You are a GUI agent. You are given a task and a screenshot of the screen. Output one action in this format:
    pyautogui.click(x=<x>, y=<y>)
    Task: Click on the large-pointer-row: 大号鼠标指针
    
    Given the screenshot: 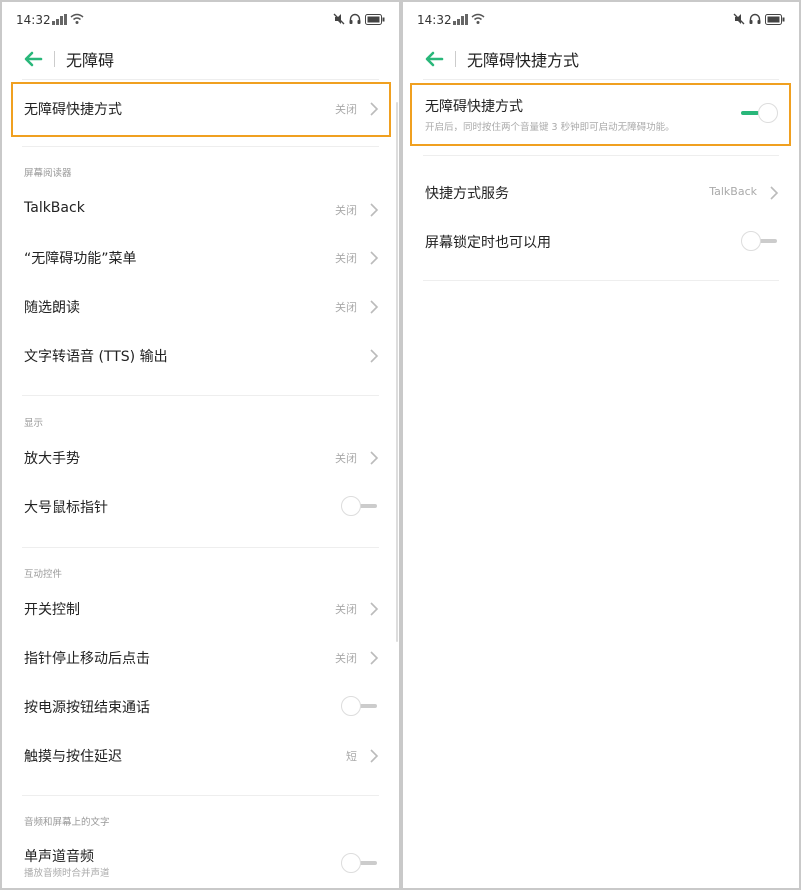 What is the action you would take?
    pyautogui.click(x=200, y=507)
    